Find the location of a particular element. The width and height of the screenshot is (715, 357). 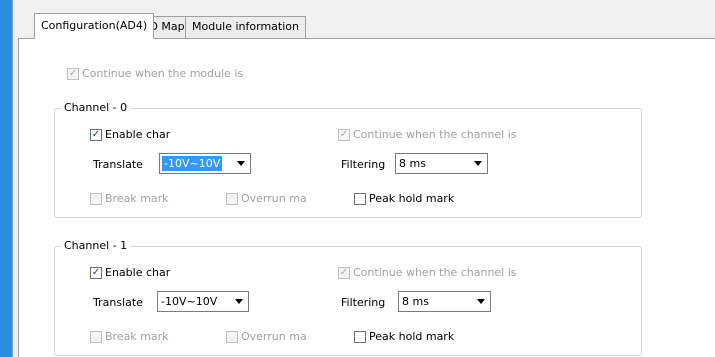

channel-1-translate-label: Translate is located at coordinates (118, 302).